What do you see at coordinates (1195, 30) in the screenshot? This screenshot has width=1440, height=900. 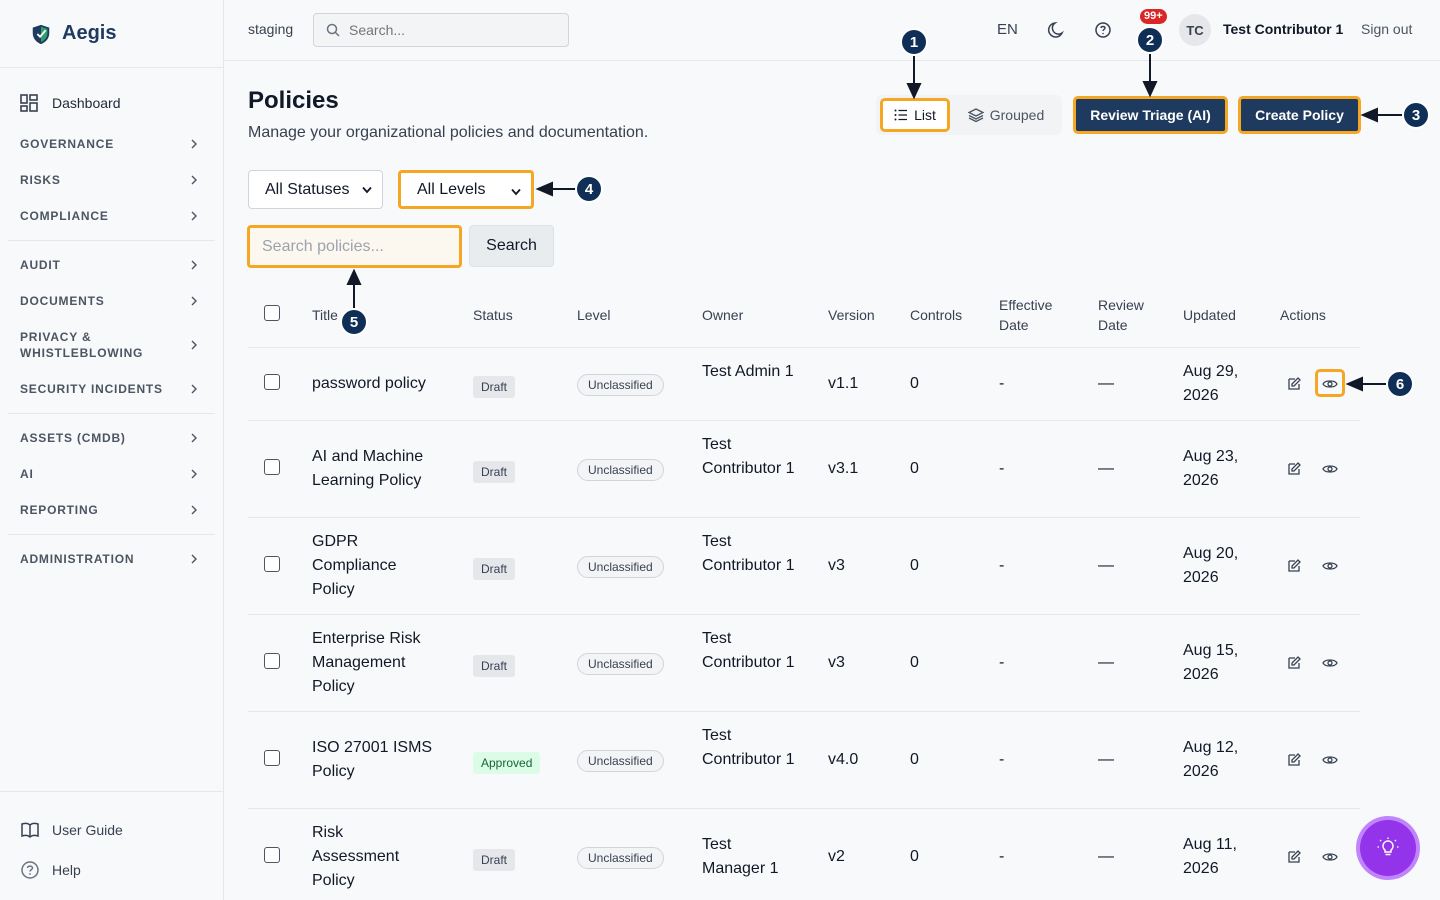 I see `avatar: TC` at bounding box center [1195, 30].